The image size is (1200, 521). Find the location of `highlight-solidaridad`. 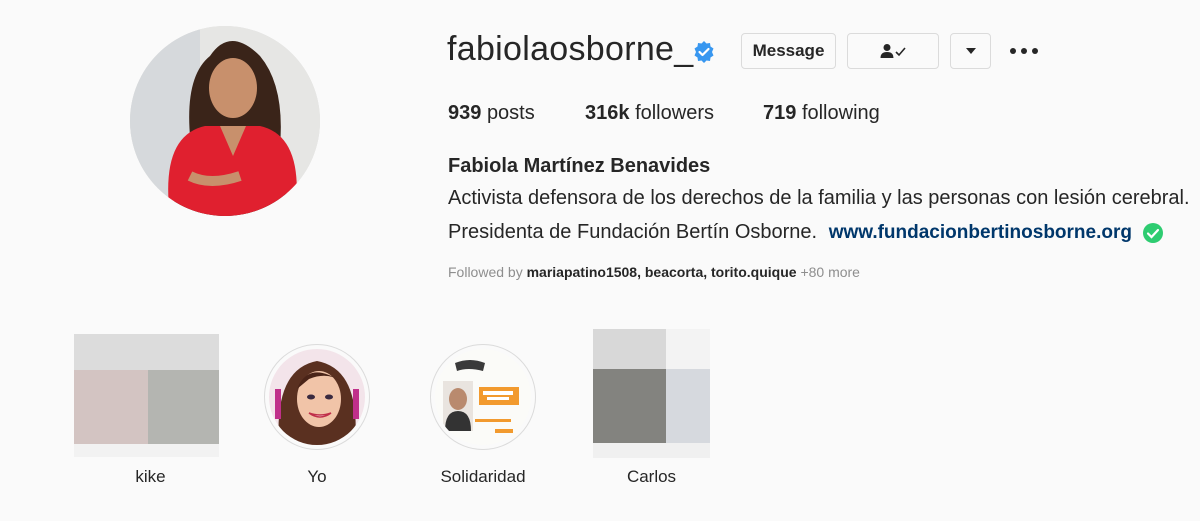

highlight-solidaridad is located at coordinates (483, 397).